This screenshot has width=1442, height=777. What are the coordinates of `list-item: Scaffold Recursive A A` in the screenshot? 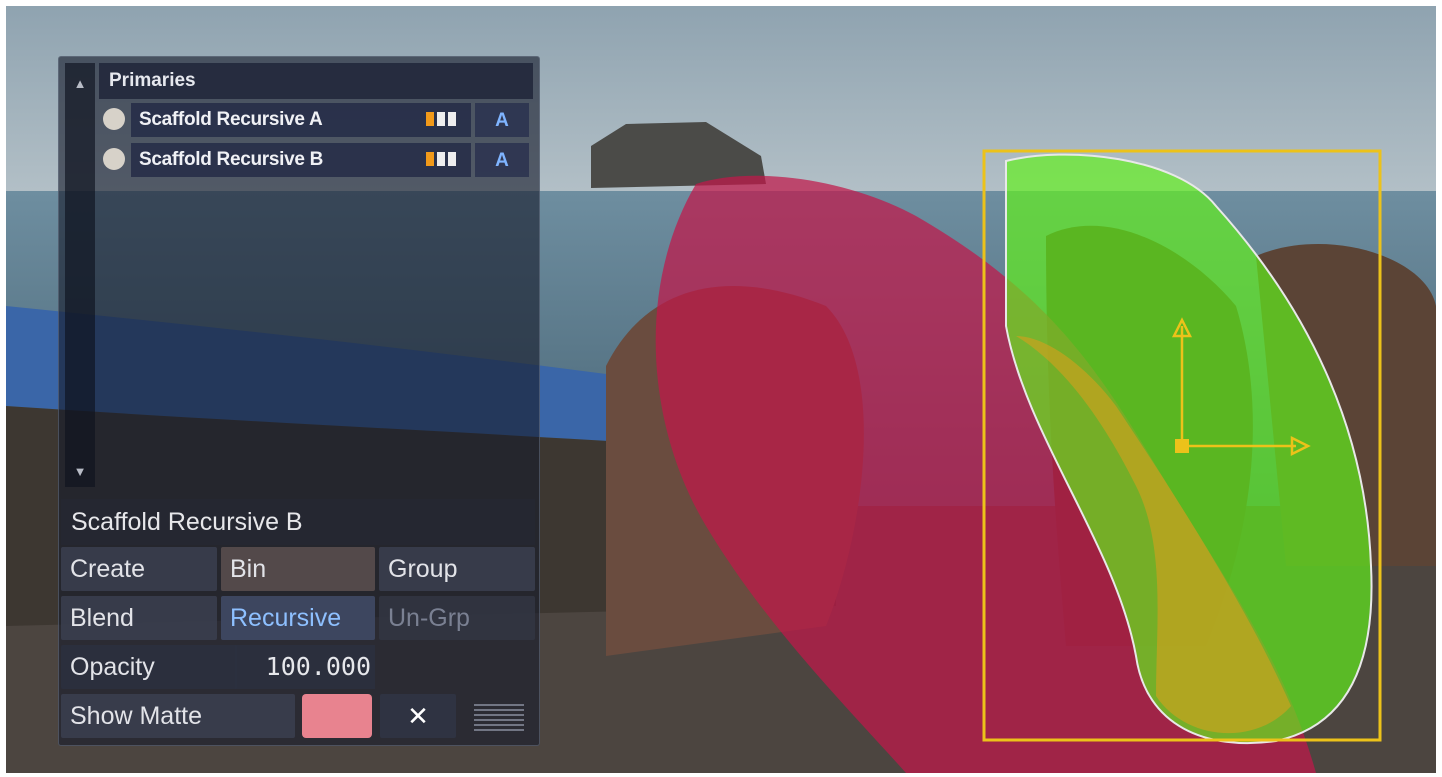 It's located at (316, 120).